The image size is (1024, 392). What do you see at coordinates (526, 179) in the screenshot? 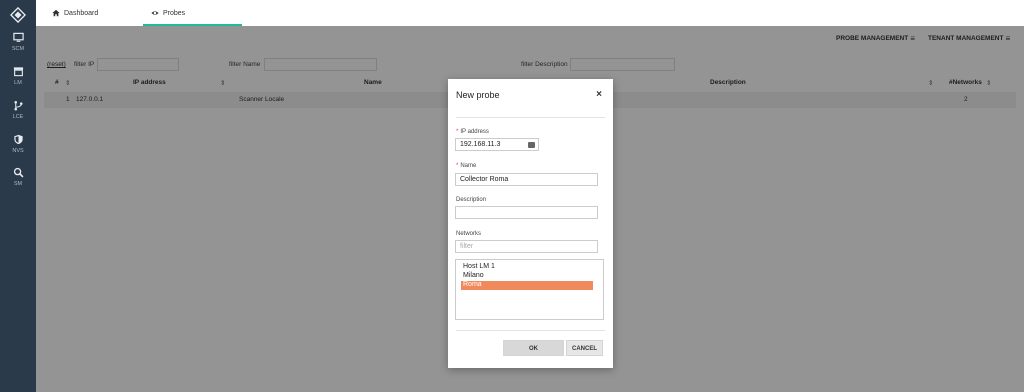
I see `name-input: Collector Roma` at bounding box center [526, 179].